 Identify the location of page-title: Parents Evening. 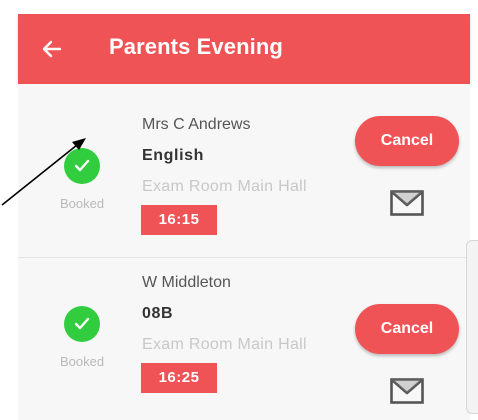
(196, 46).